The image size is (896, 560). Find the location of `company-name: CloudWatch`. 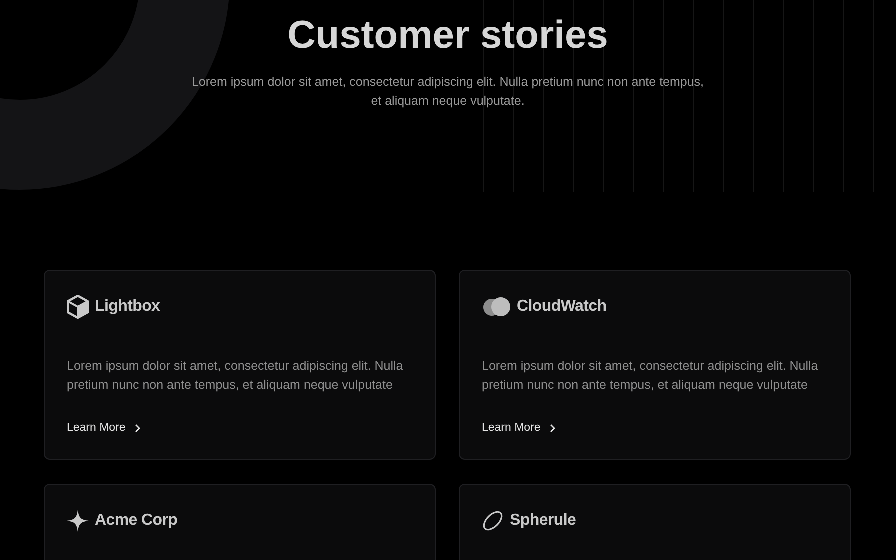

company-name: CloudWatch is located at coordinates (562, 307).